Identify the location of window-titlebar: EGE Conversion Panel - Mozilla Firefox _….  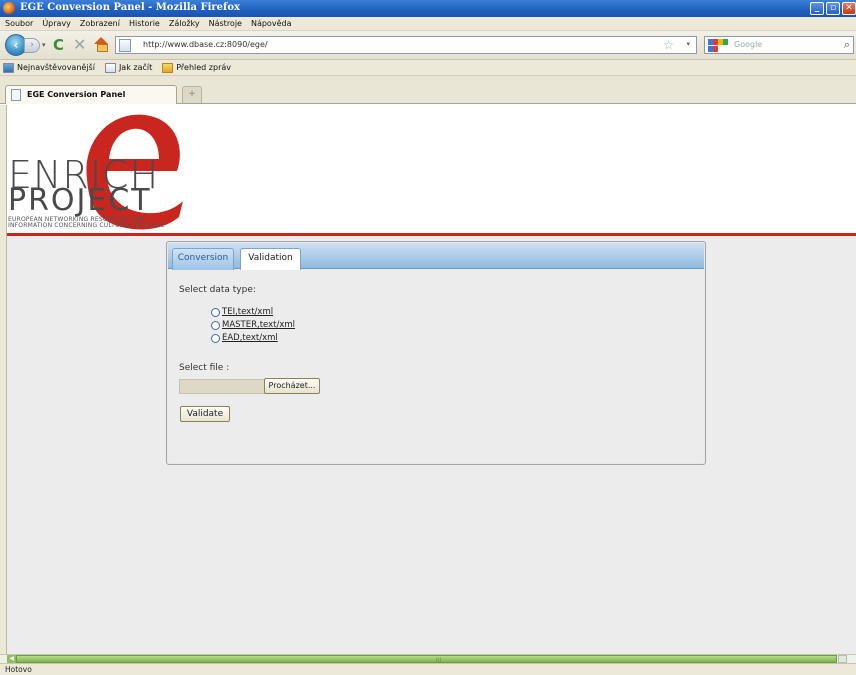
(428, 8).